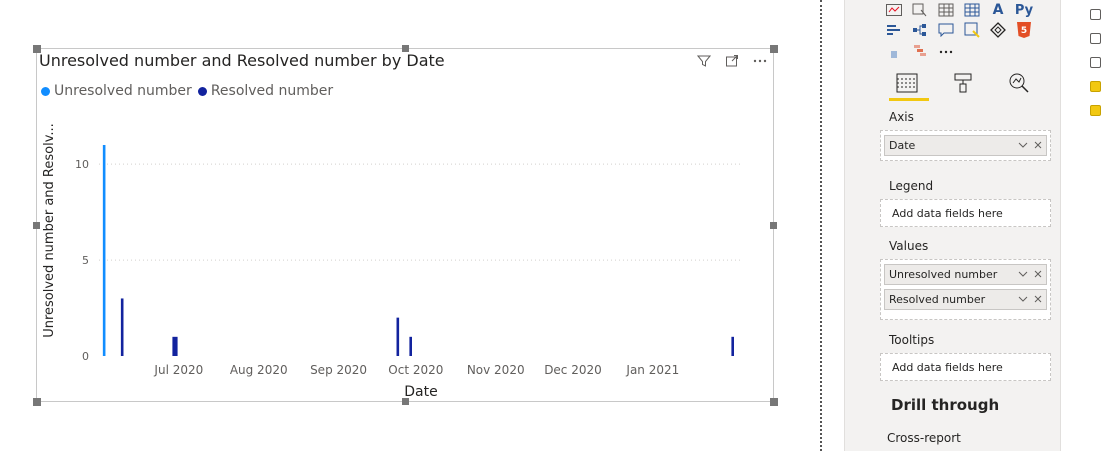 The image size is (1102, 451). I want to click on legend-section-label: Legend, so click(911, 186).